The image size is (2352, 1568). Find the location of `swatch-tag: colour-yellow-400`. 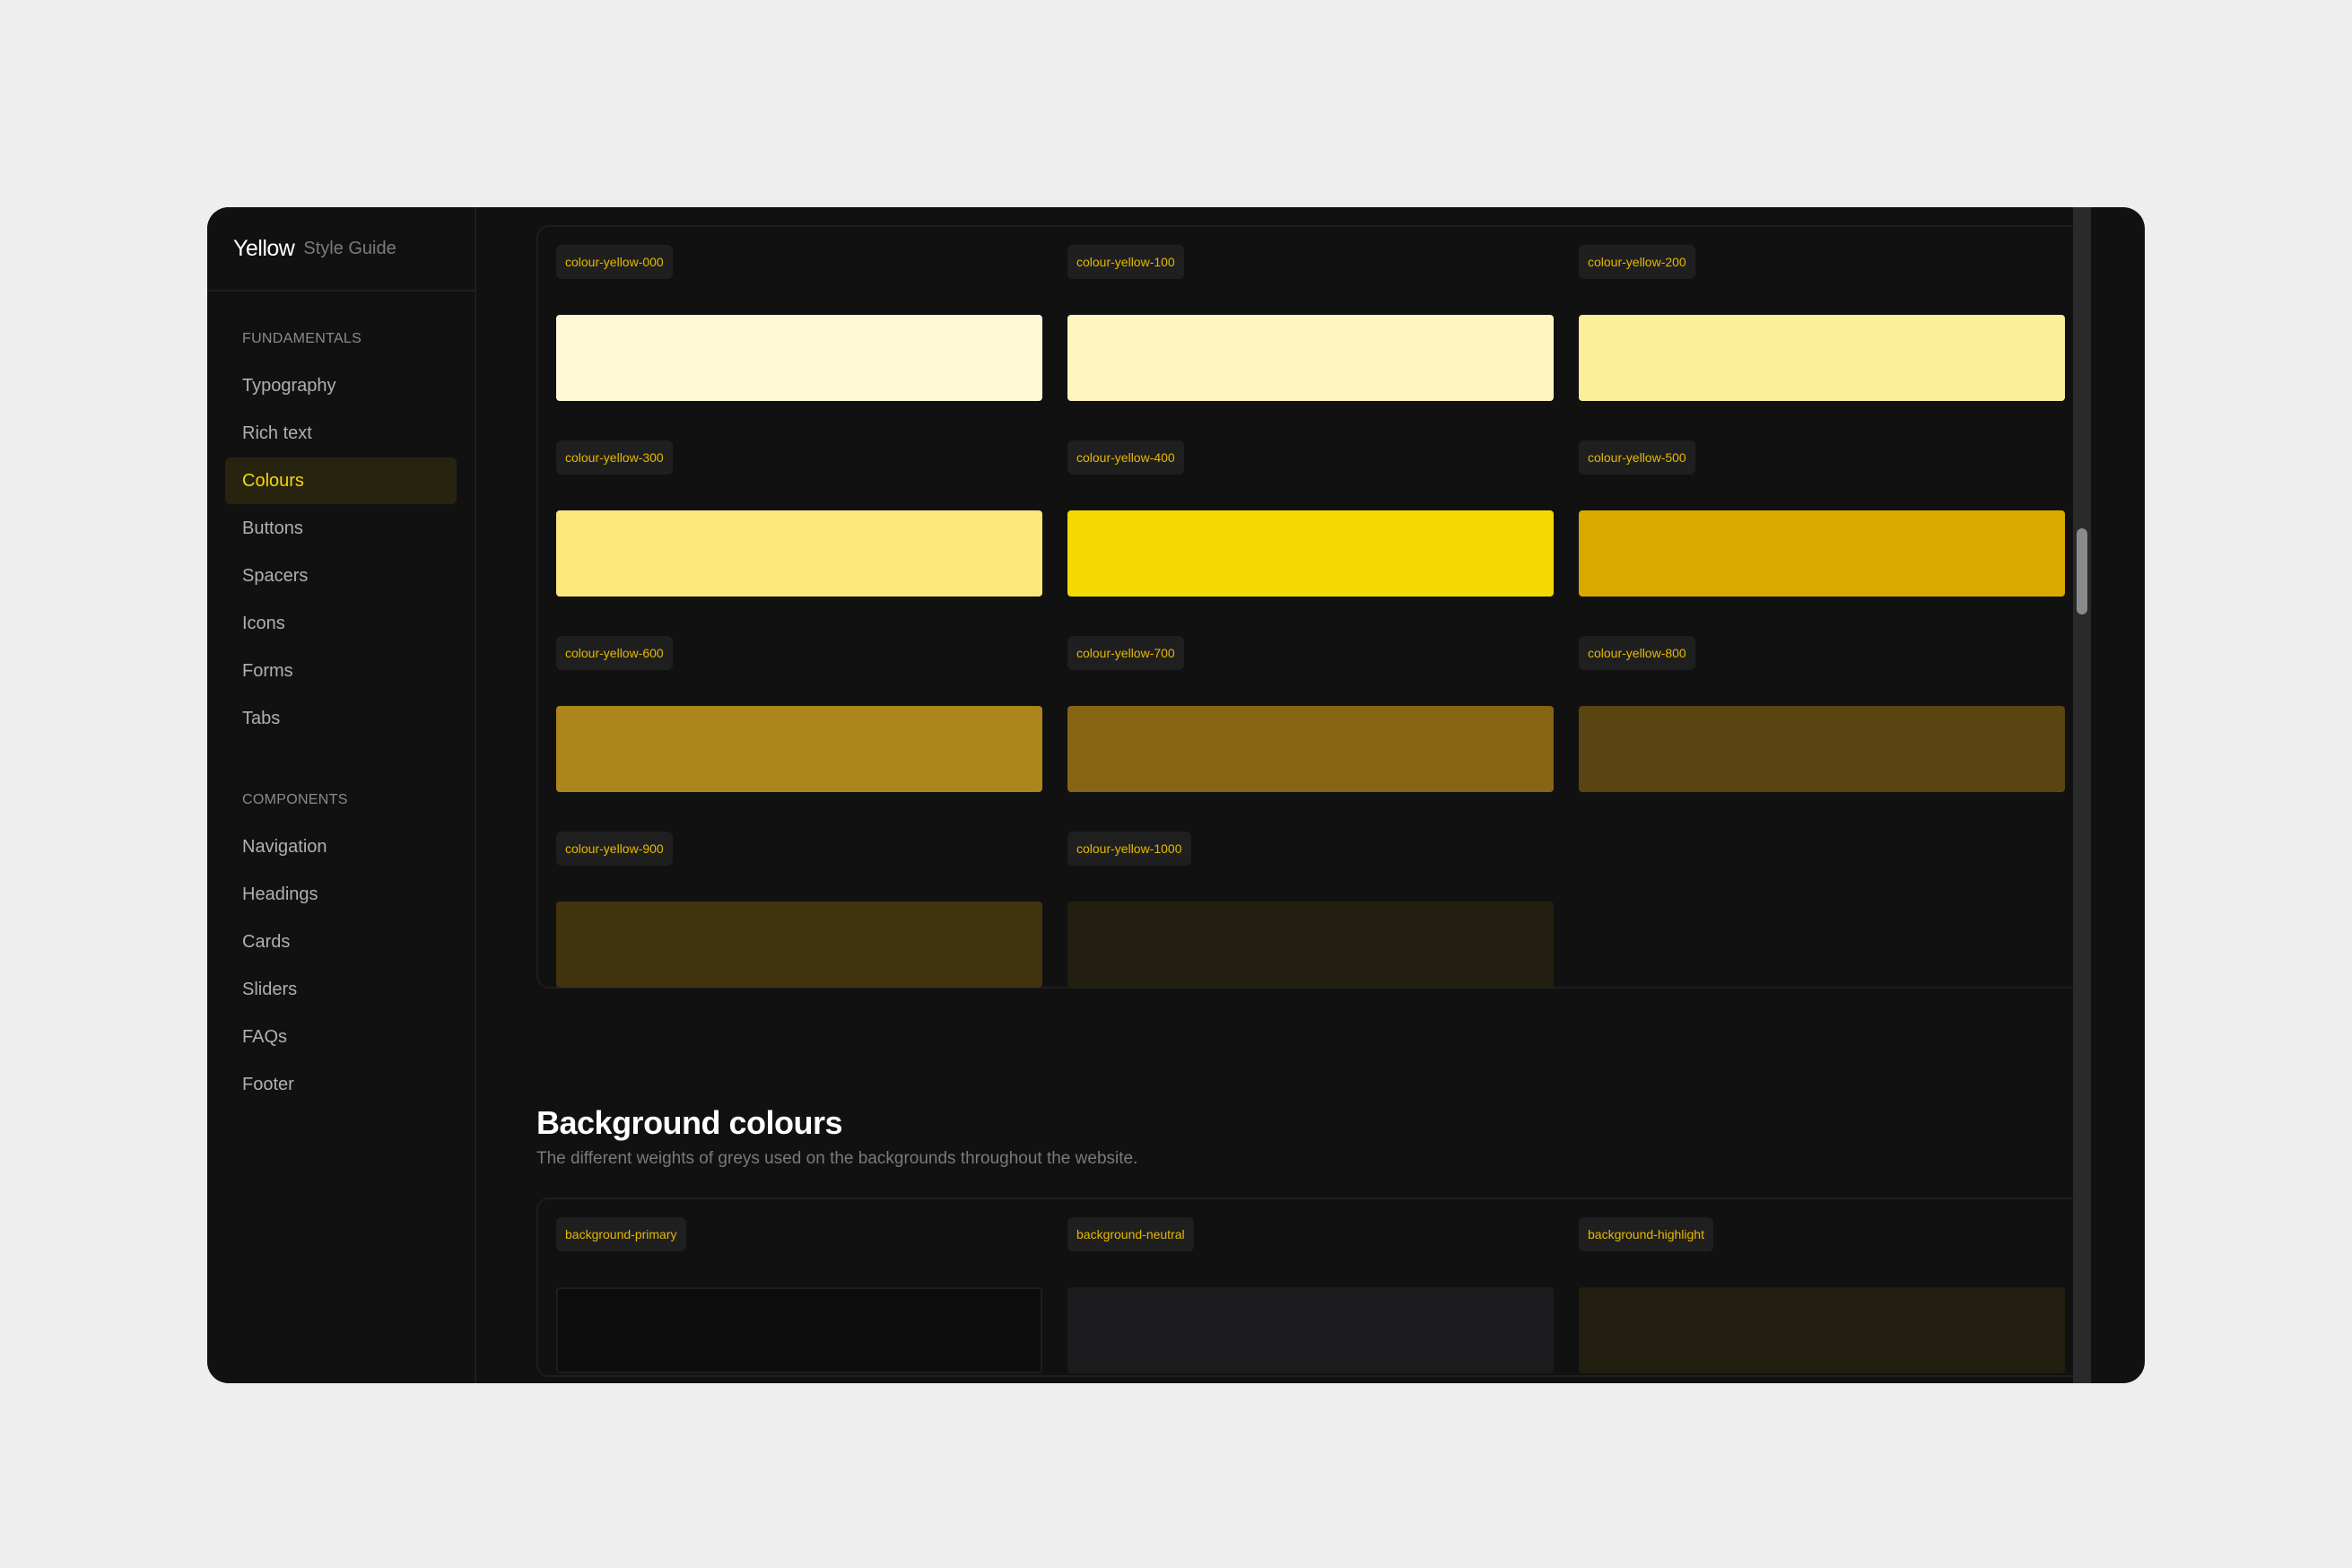

swatch-tag: colour-yellow-400 is located at coordinates (1126, 458).